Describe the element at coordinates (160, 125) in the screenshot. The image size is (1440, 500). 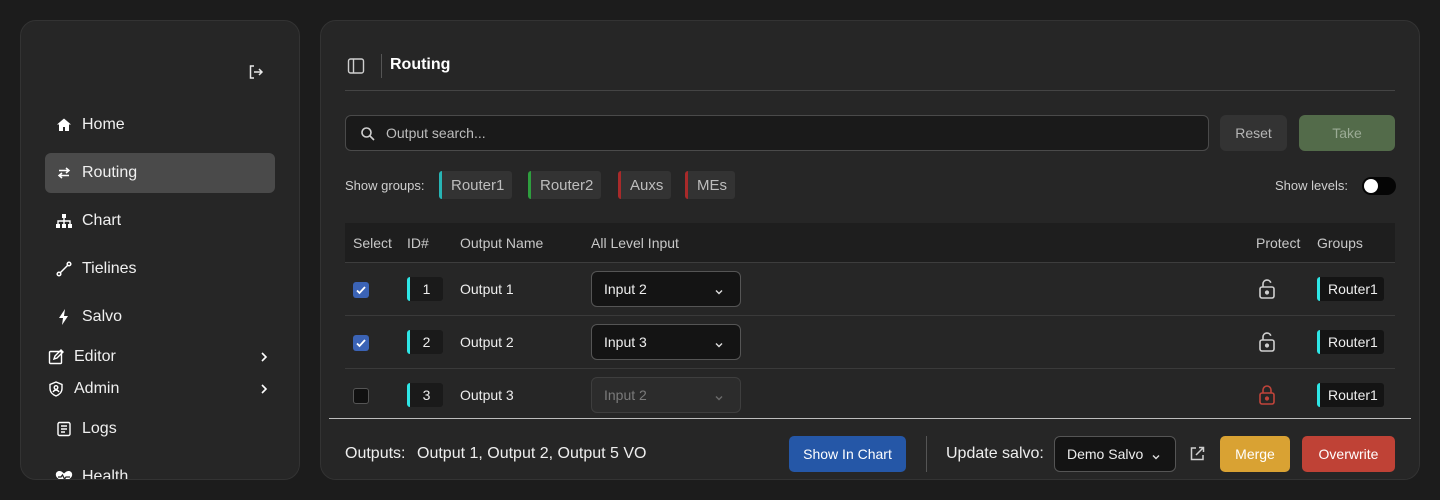
I see `sidebar-item-home: Home` at that location.